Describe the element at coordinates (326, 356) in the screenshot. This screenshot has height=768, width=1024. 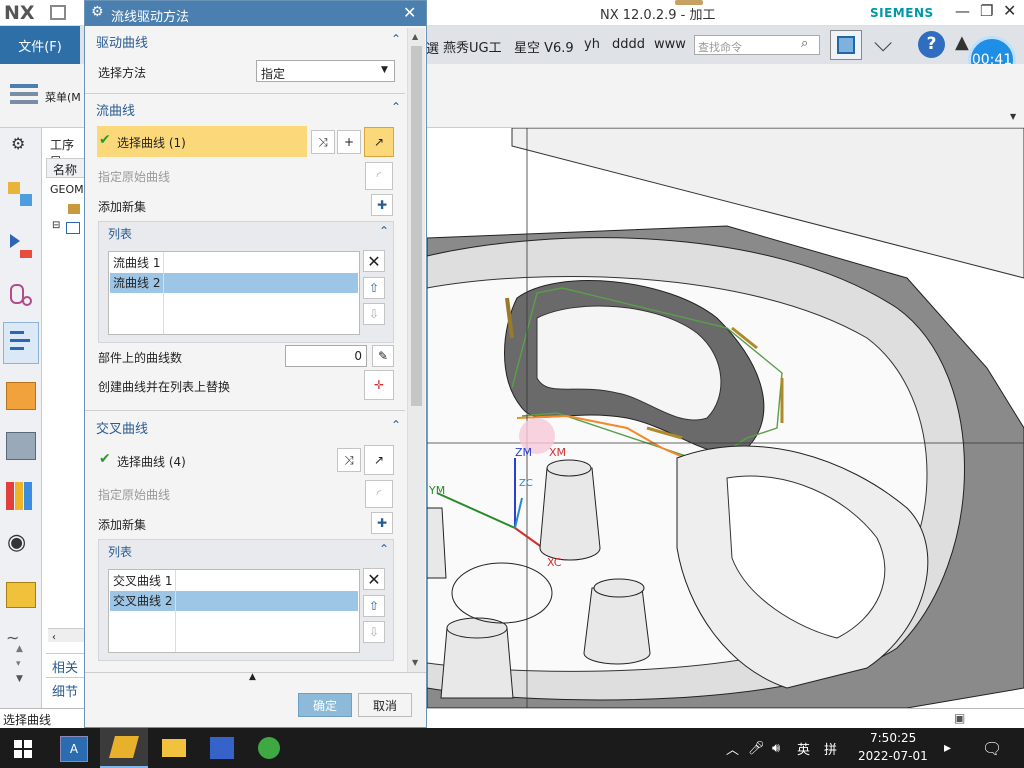
I see `curve-count-field: 0` at that location.